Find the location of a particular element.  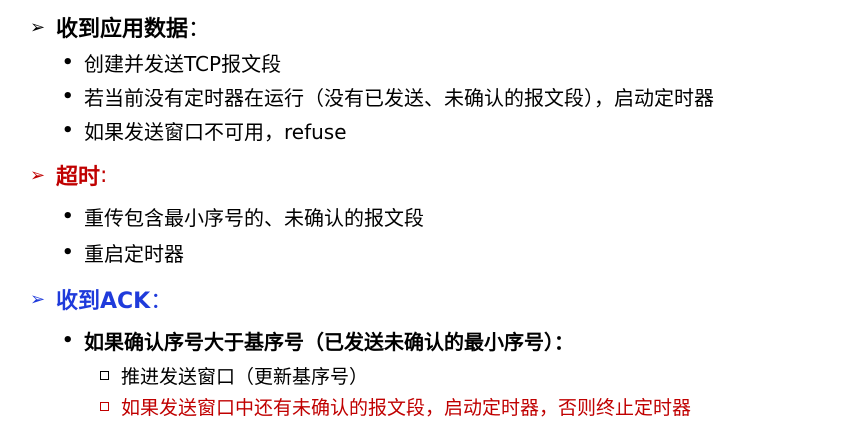

section-heading-app-data: ➢ 收到应用数据 ： is located at coordinates (120, 27).